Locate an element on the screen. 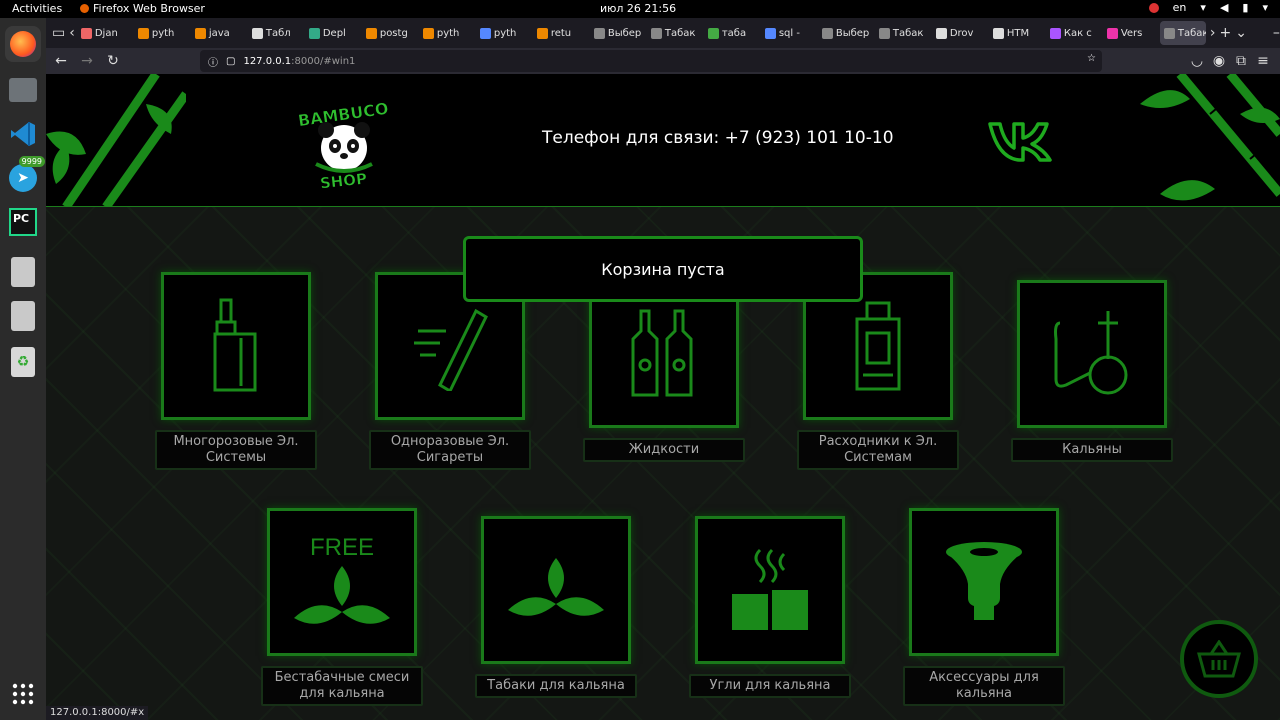 The image size is (1280, 720). vk-link is located at coordinates (1021, 141).